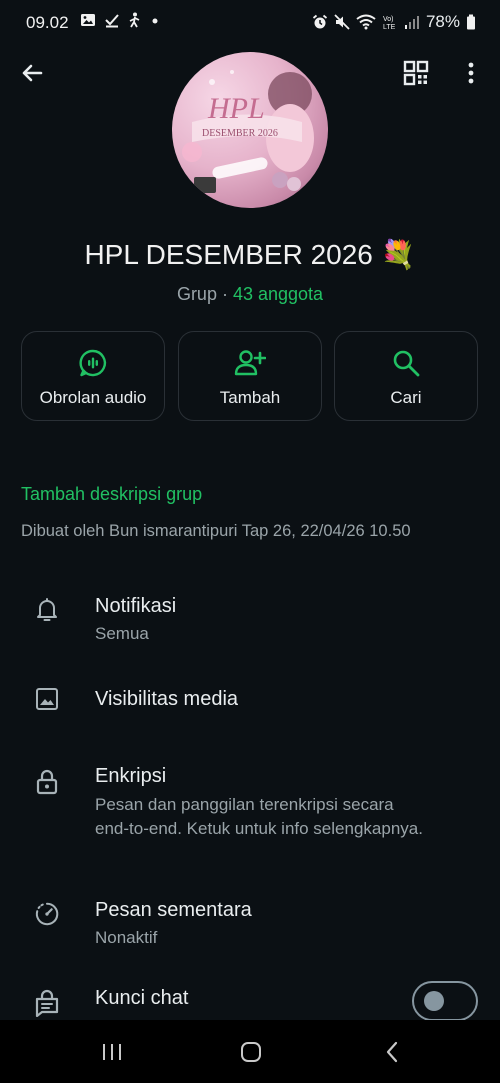 Image resolution: width=500 pixels, height=1083 pixels. I want to click on battery-icon, so click(471, 22).